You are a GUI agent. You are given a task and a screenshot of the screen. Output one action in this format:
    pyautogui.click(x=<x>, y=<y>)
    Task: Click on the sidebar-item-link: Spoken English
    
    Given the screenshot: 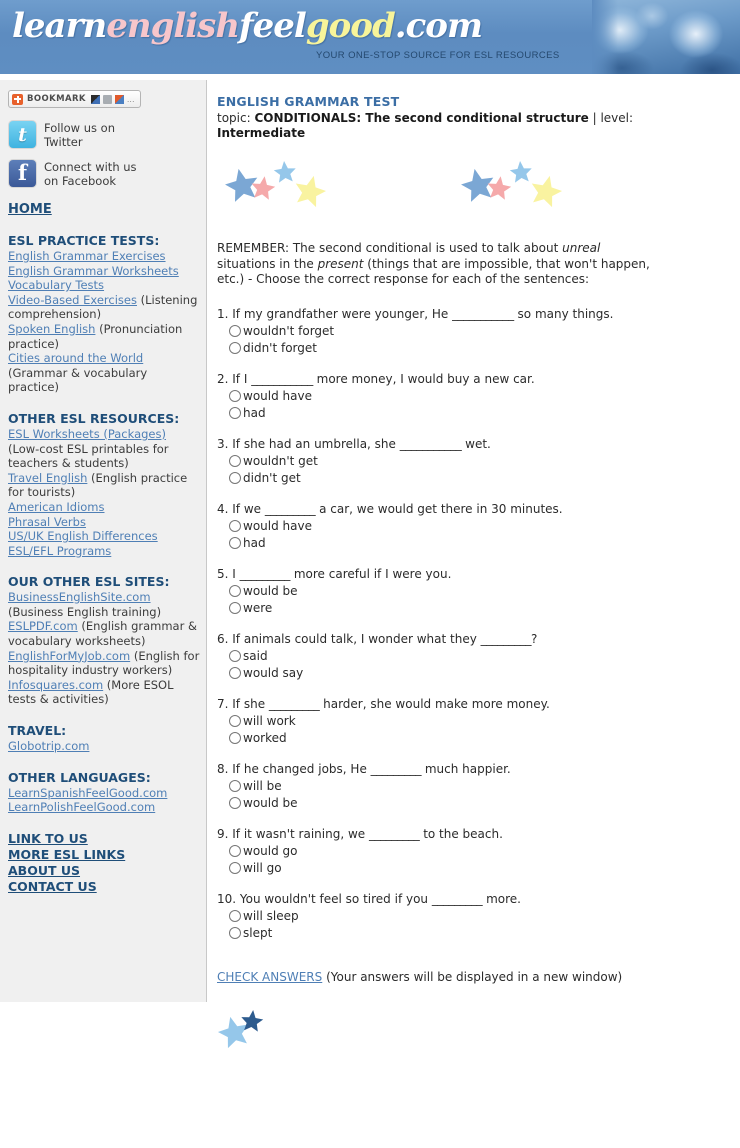 What is the action you would take?
    pyautogui.click(x=51, y=329)
    